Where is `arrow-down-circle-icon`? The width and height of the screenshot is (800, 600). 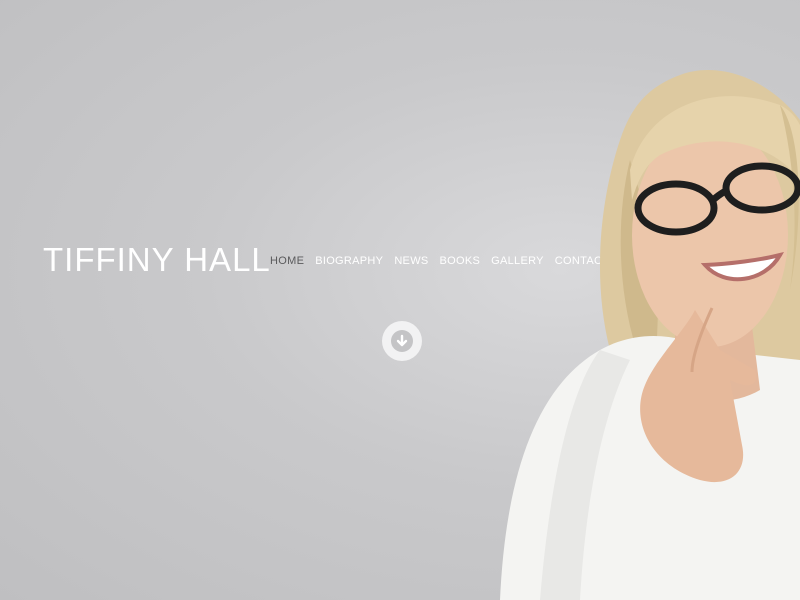 arrow-down-circle-icon is located at coordinates (402, 341).